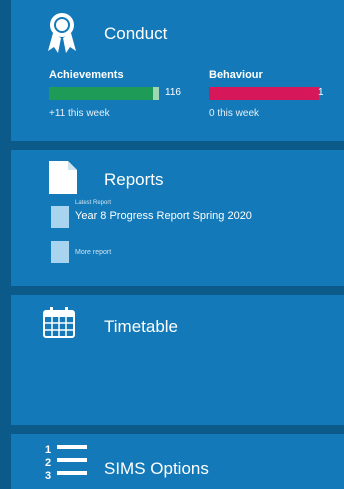 This screenshot has width=344, height=489. I want to click on sims-options-card: 1 2 3 SIMS Options, so click(177, 461).